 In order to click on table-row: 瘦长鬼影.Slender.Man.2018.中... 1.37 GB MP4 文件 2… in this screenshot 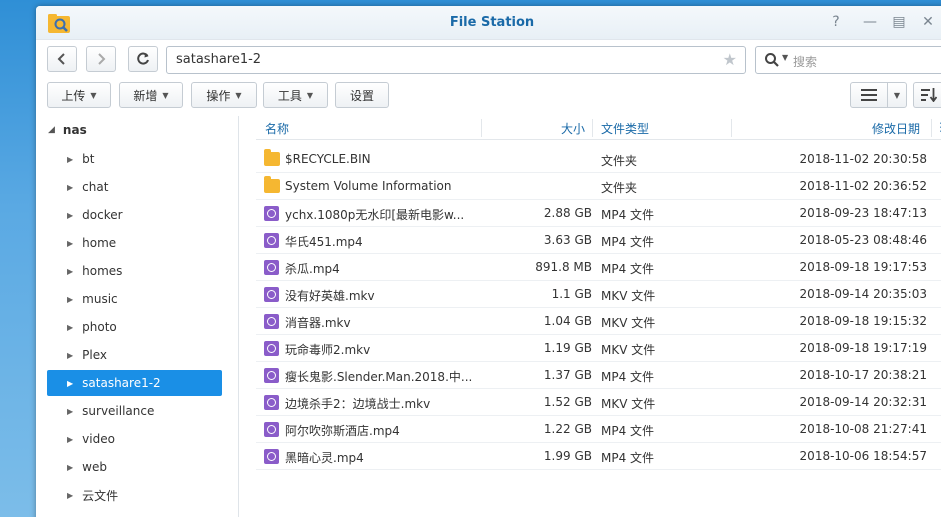, I will do `click(598, 375)`.